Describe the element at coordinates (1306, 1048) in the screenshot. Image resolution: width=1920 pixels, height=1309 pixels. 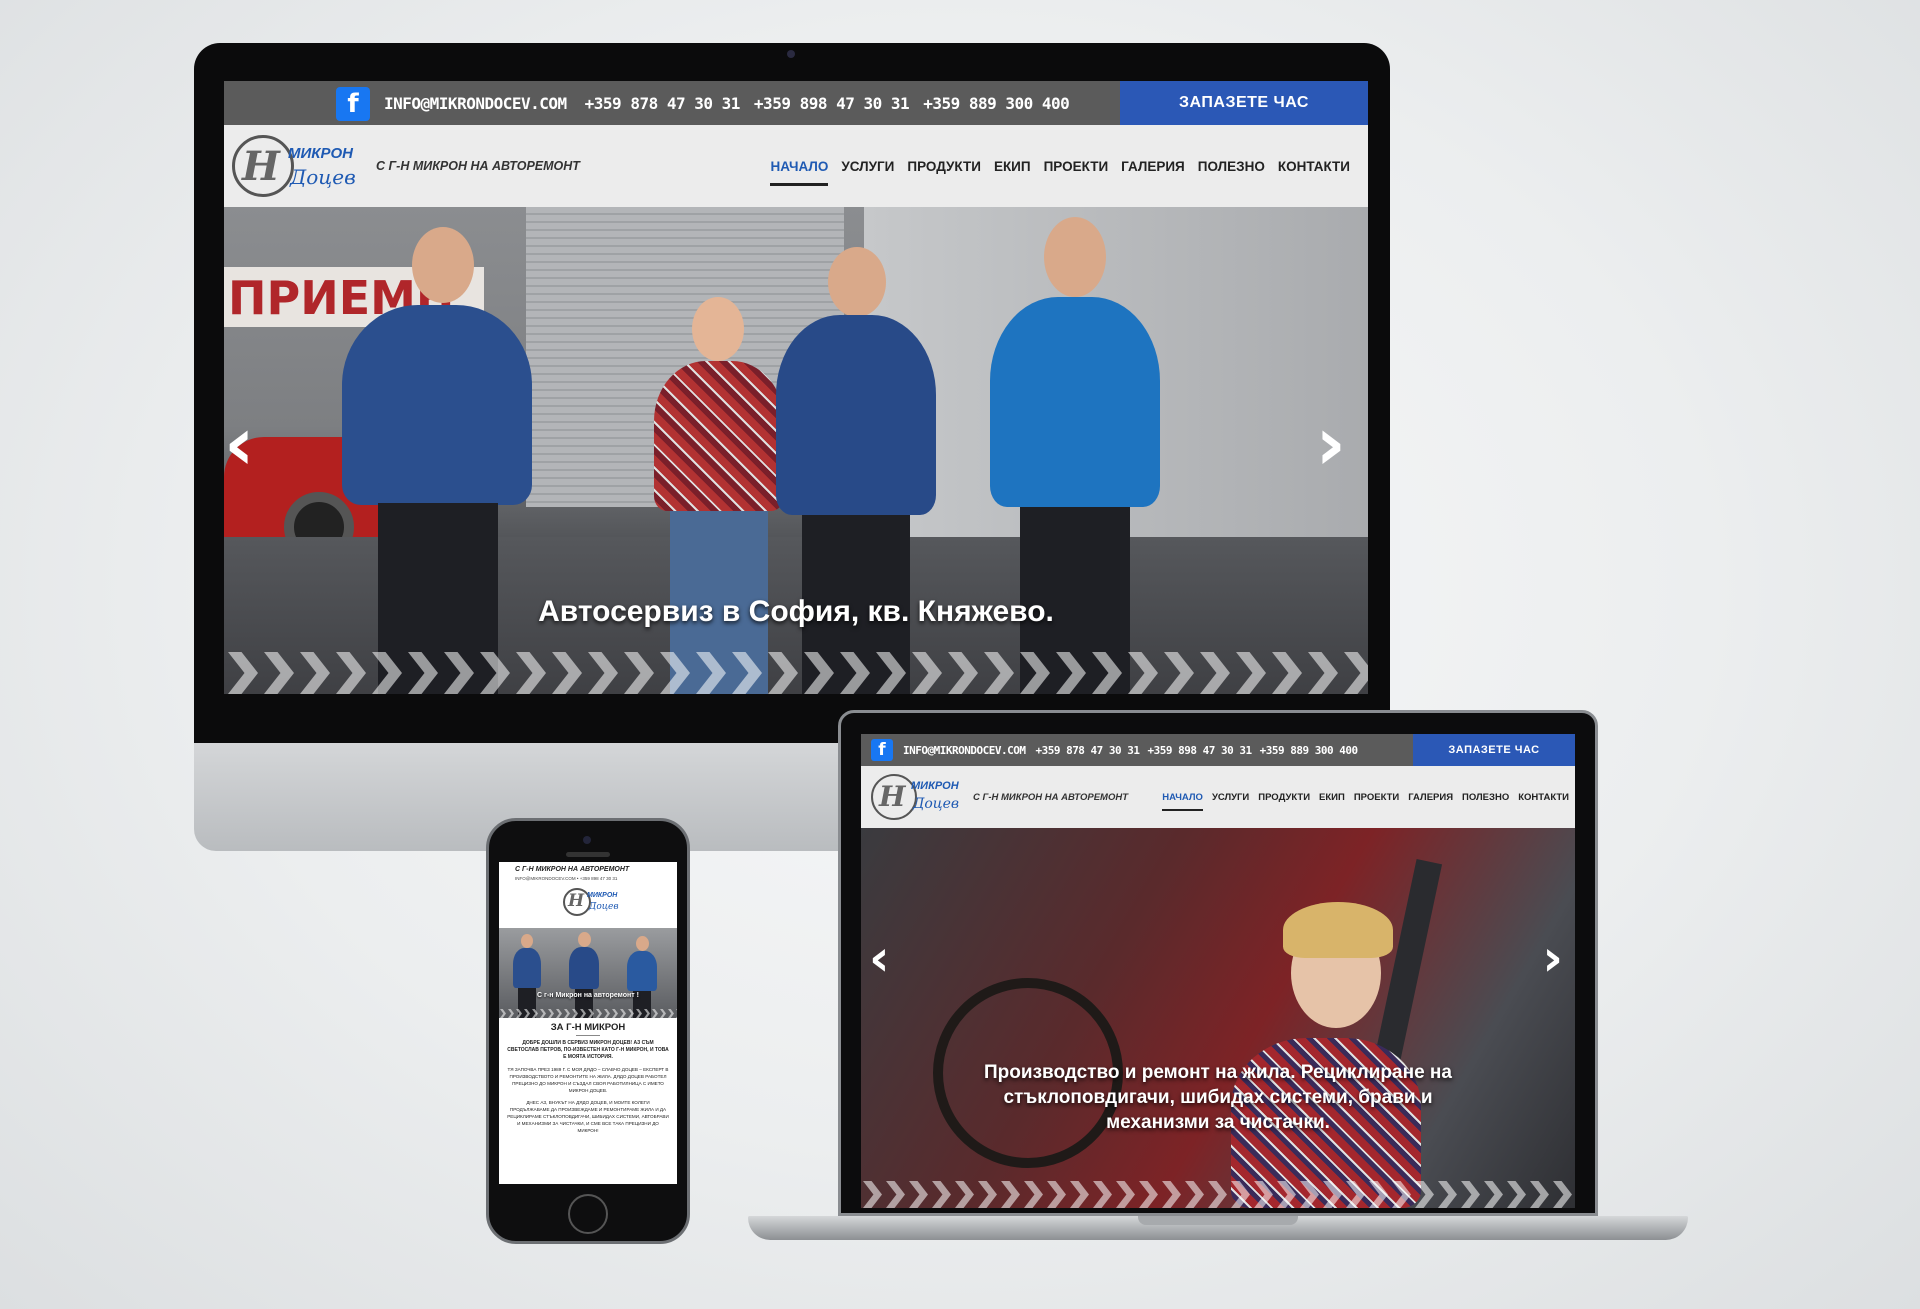
I see `driver-woman` at that location.